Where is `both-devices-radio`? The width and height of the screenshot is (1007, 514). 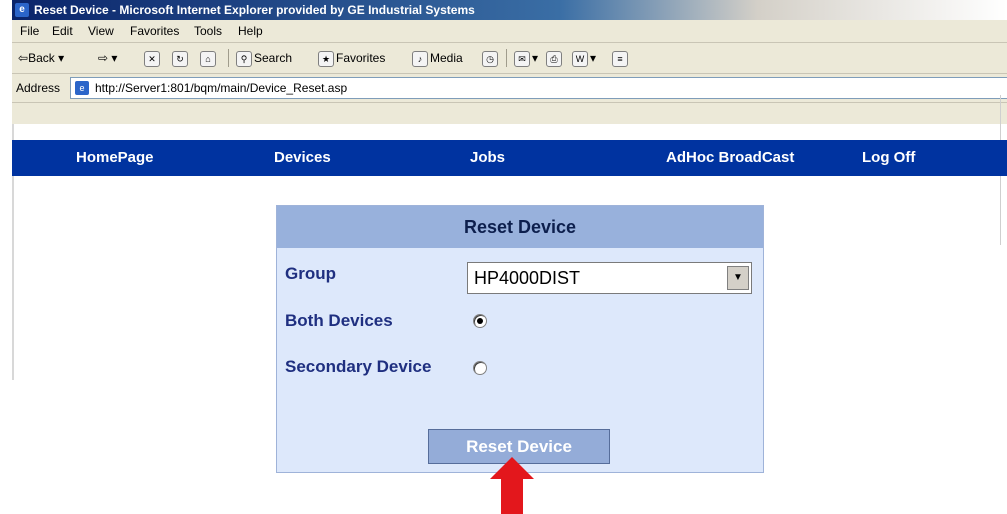 both-devices-radio is located at coordinates (480, 321).